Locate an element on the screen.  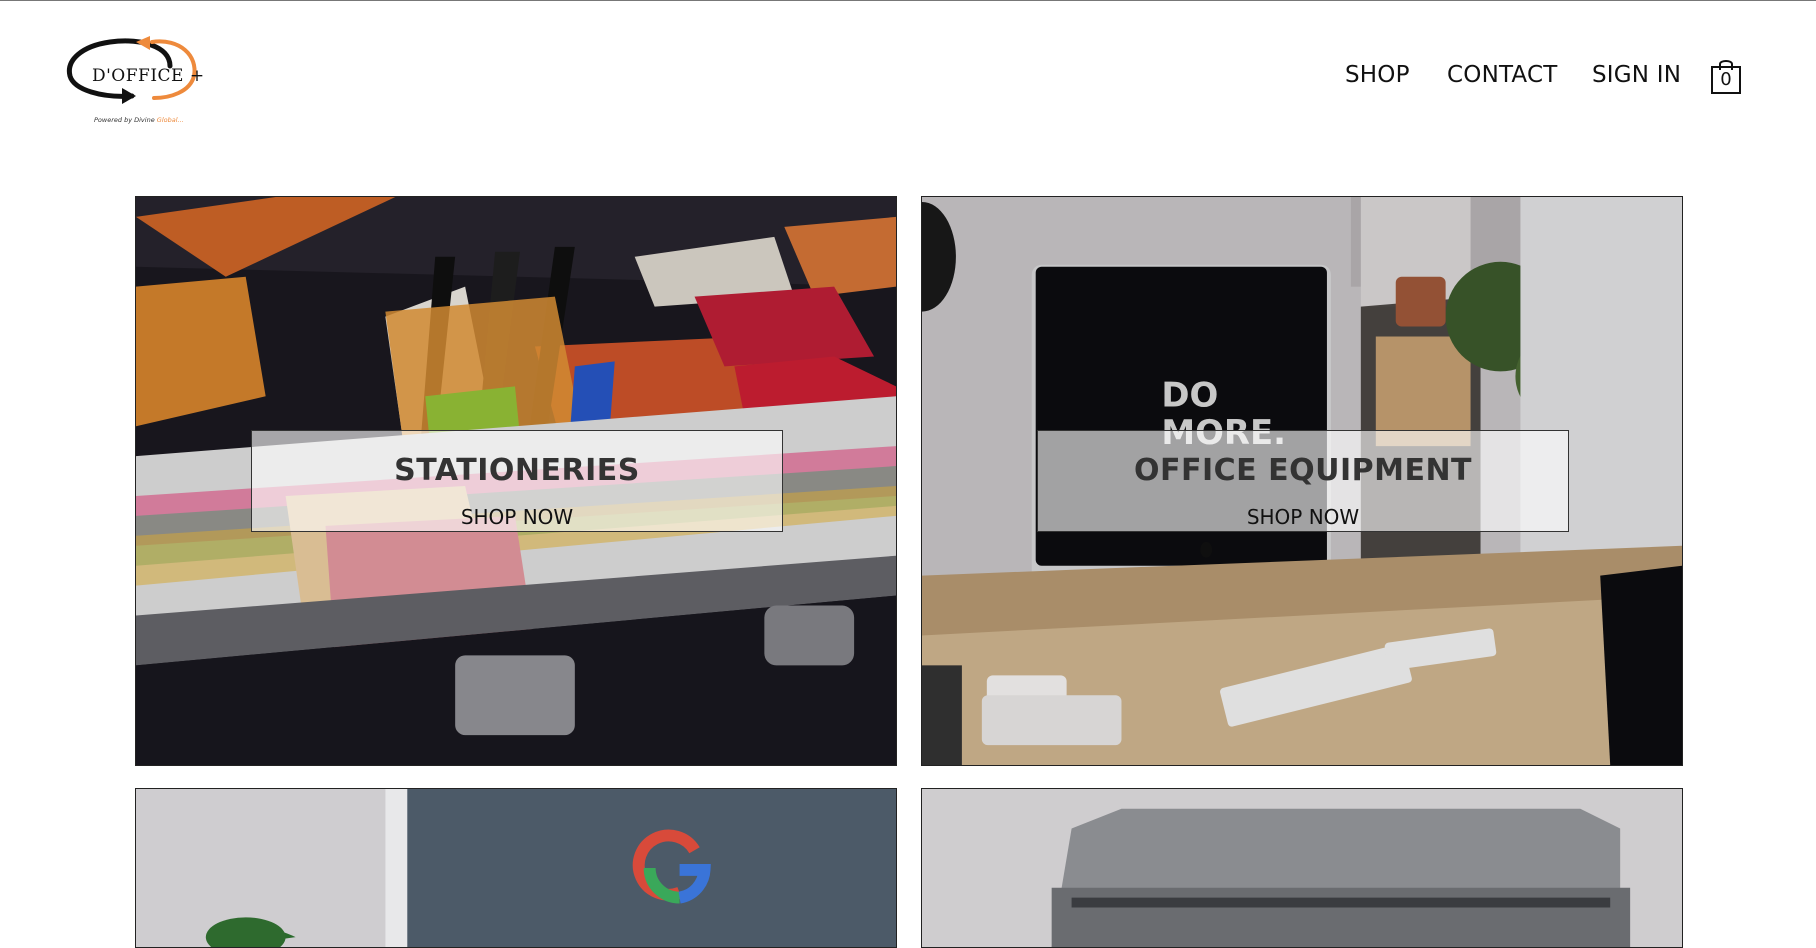
printer-photo is located at coordinates (1302, 868).